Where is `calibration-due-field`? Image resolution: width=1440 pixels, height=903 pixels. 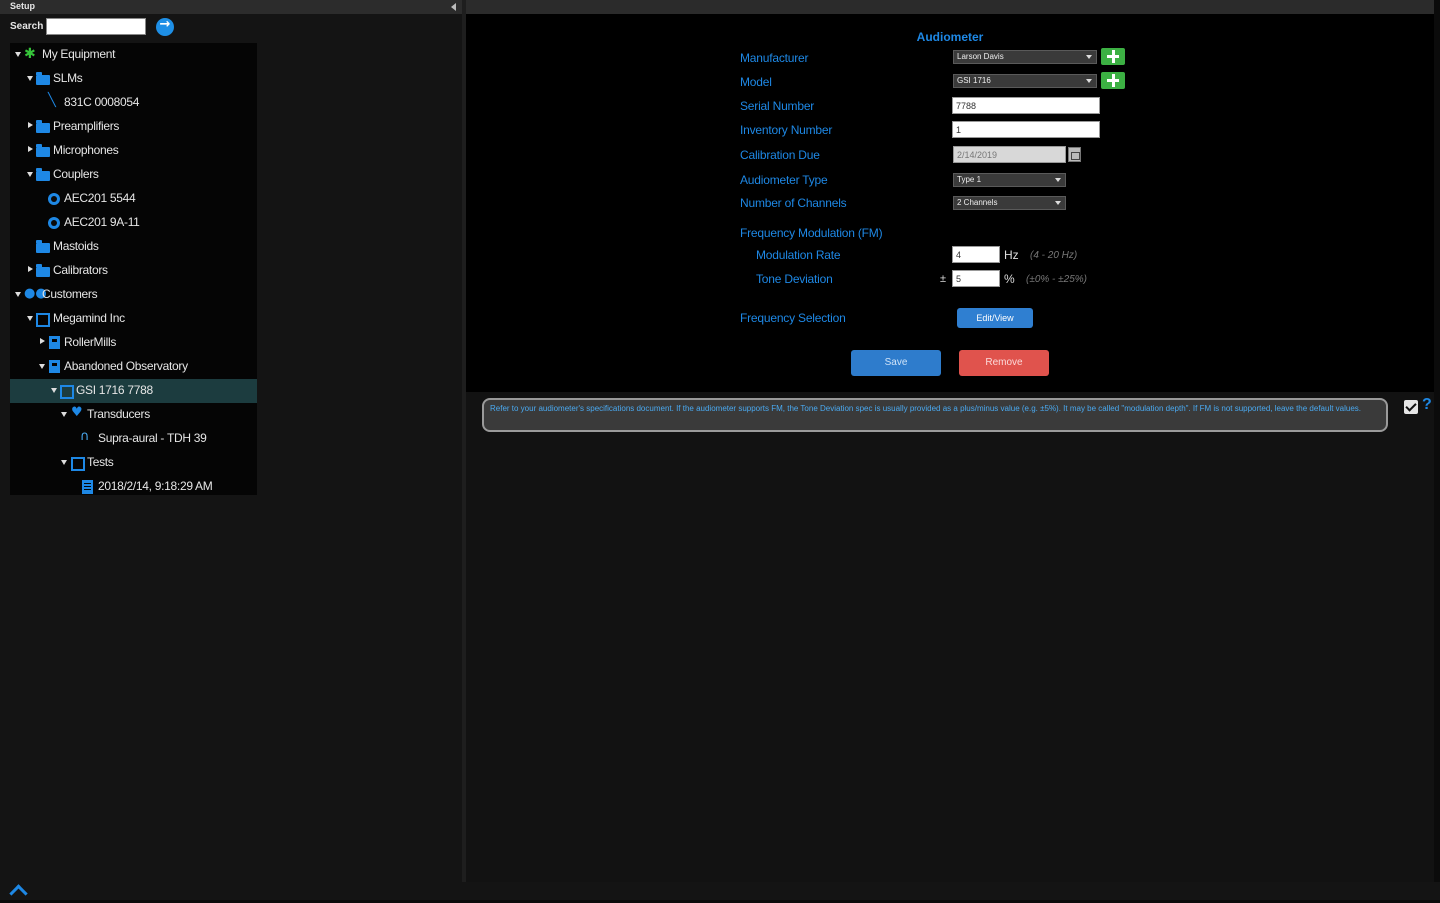
calibration-due-field is located at coordinates (1009, 154).